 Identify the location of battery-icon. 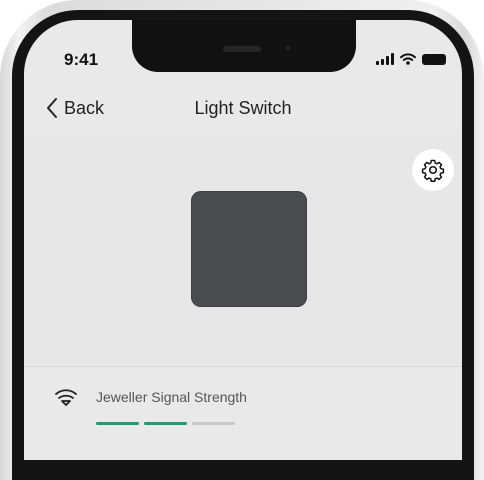
(434, 59).